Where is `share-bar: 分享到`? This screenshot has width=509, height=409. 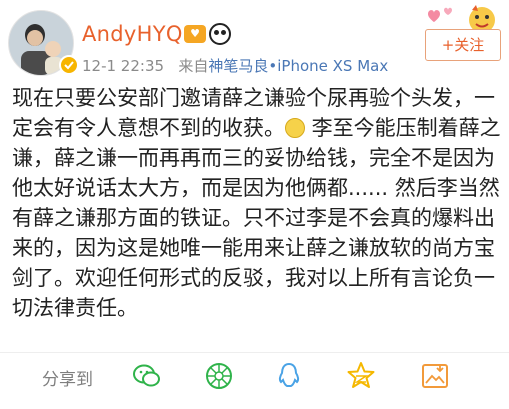
share-bar: 分享到 is located at coordinates (254, 376).